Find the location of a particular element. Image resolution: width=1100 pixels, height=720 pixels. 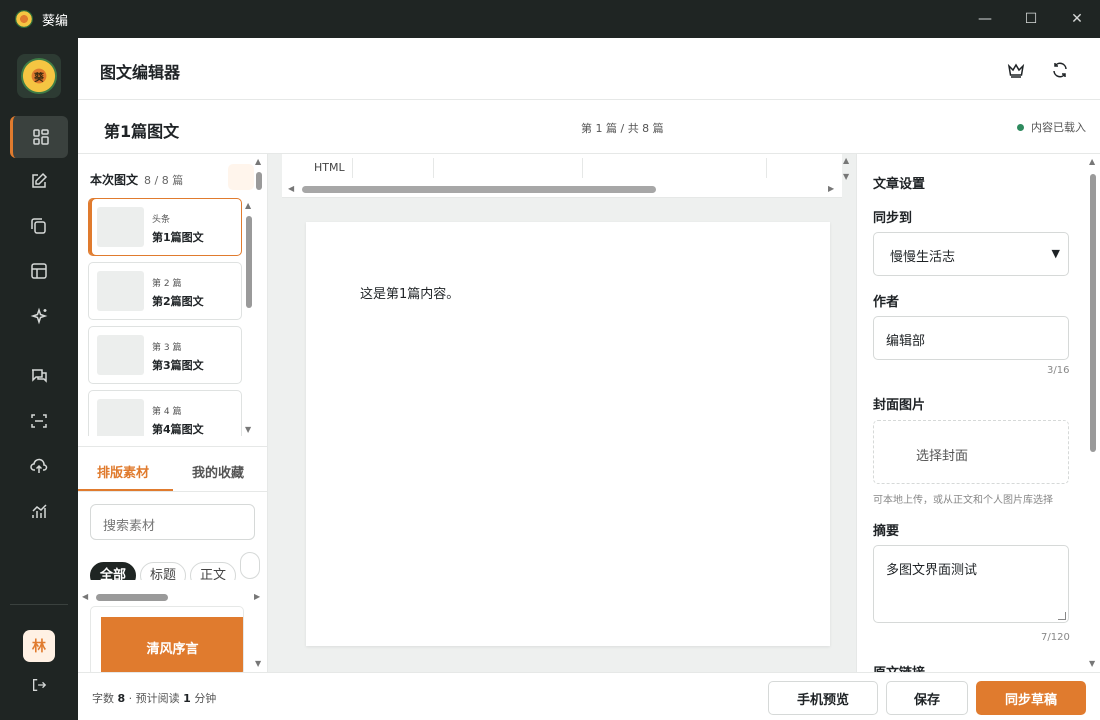

layout-icon is located at coordinates (39, 271).